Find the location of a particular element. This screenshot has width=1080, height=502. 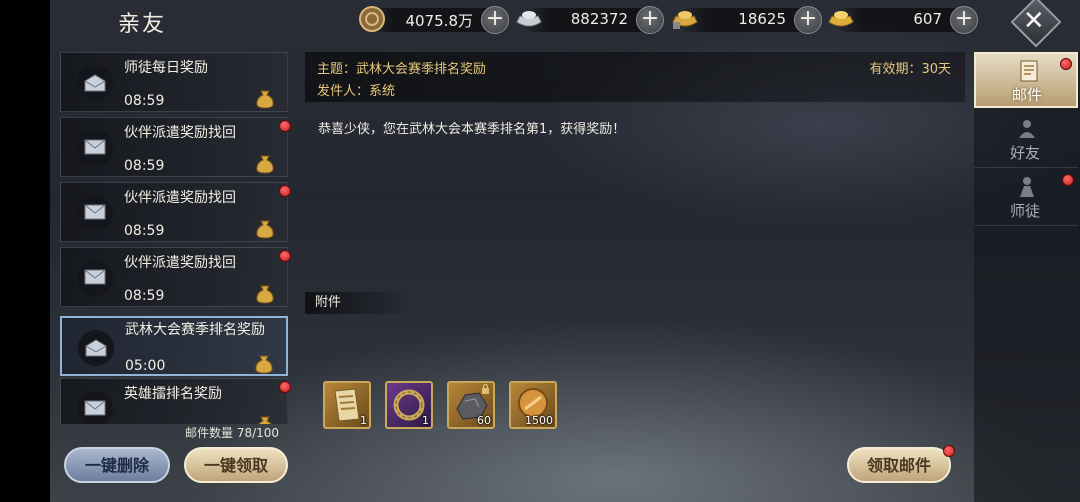

resource-value: 882372 is located at coordinates (599, 19).